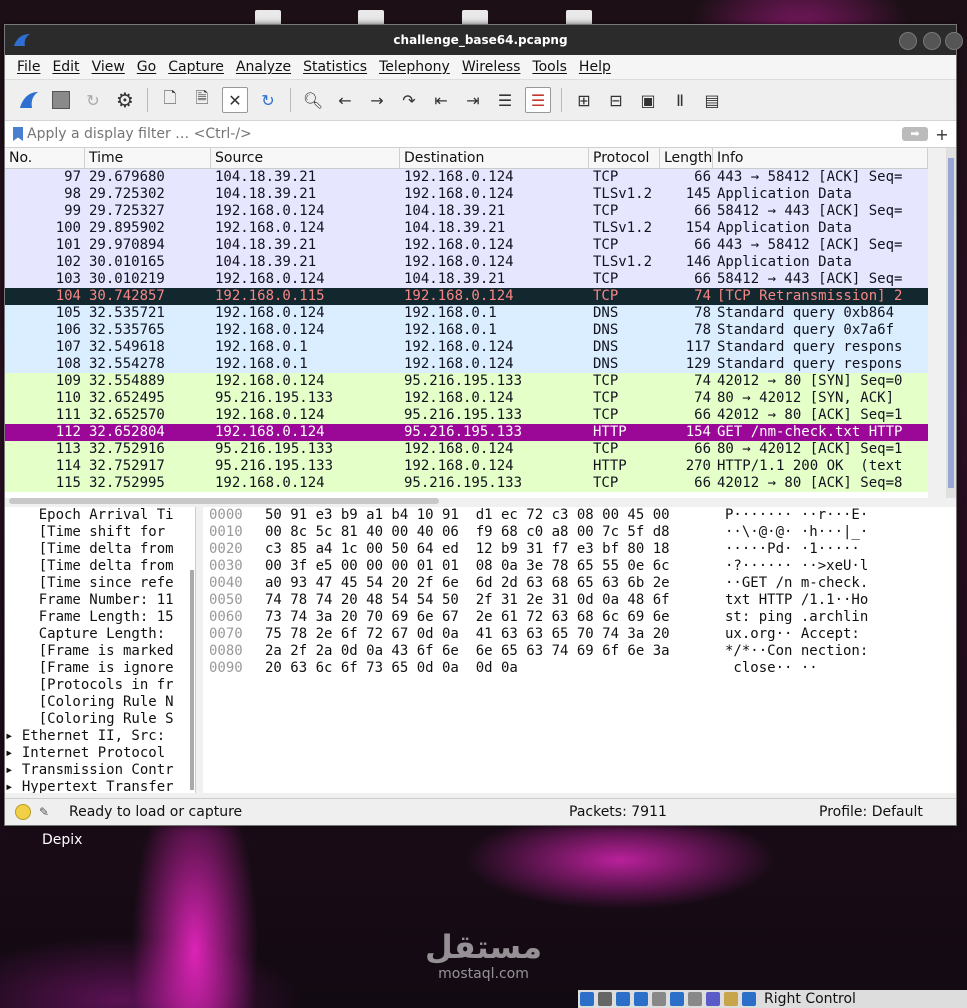 The image size is (967, 1008). What do you see at coordinates (932, 41) in the screenshot?
I see `maximize-button` at bounding box center [932, 41].